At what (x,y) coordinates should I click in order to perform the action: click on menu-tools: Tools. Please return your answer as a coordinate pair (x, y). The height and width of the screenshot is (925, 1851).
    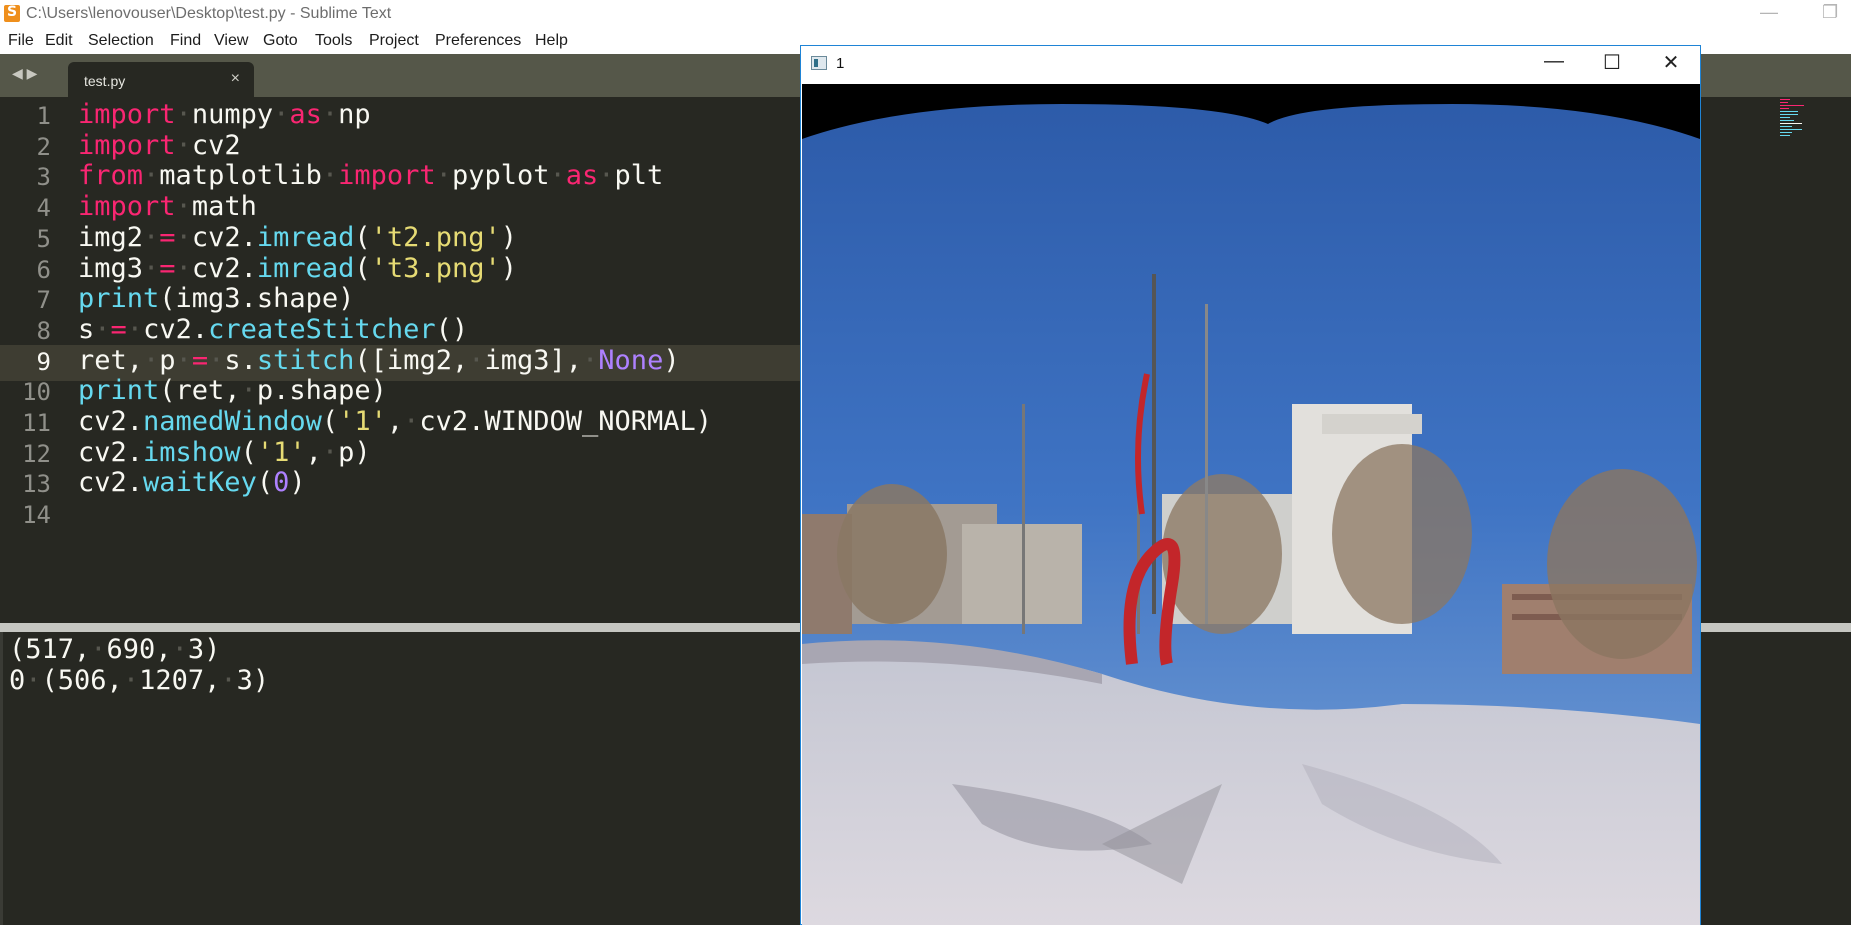
    Looking at the image, I should click on (333, 41).